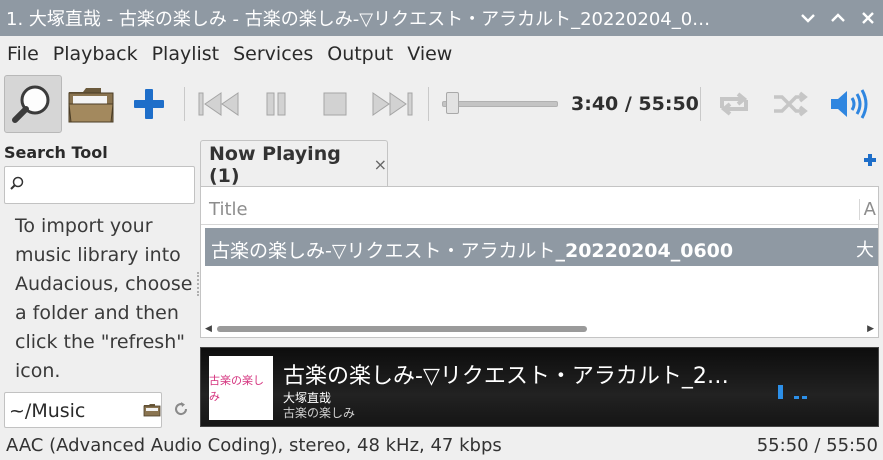 This screenshot has width=883, height=460. I want to click on row-title: 古楽の楽しみ-▽リクエスト・アラカルト_20220204_0600, so click(472, 251).